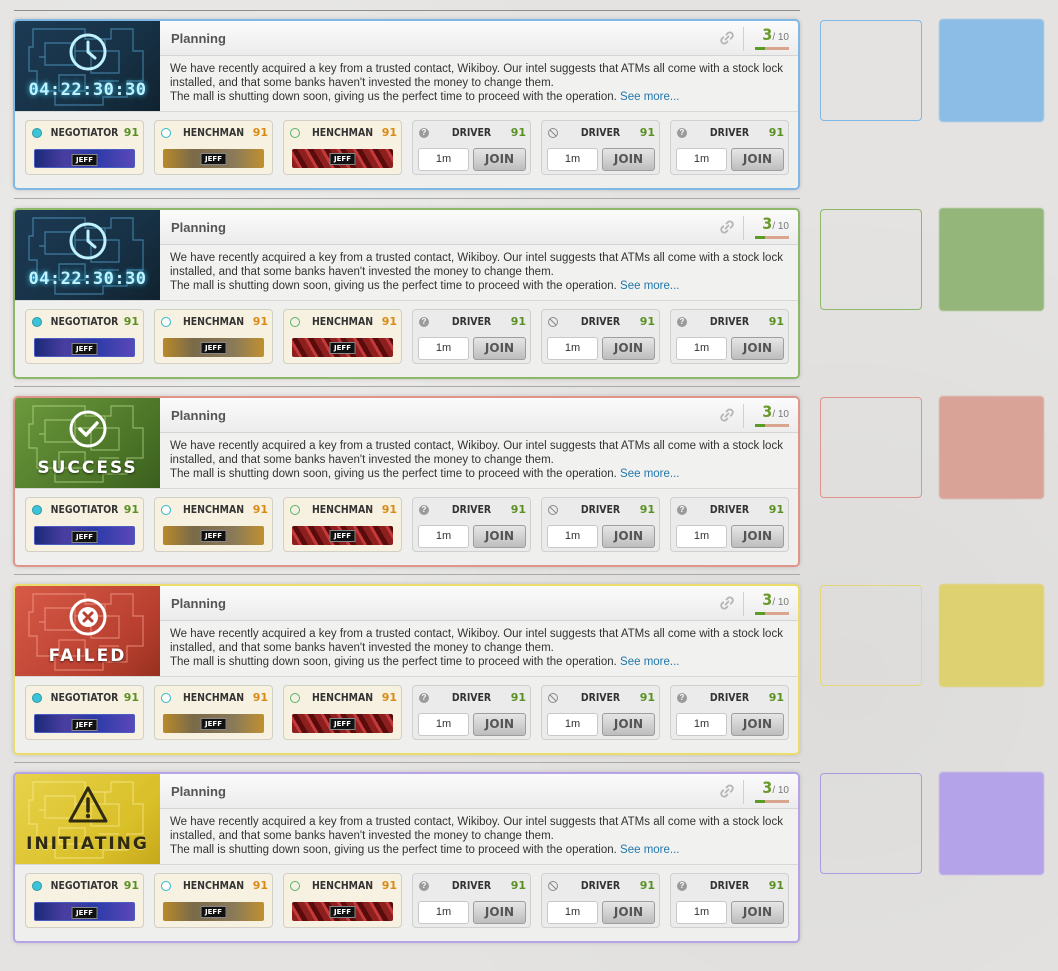  I want to click on status-panel-init: INITIATING, so click(87, 819).